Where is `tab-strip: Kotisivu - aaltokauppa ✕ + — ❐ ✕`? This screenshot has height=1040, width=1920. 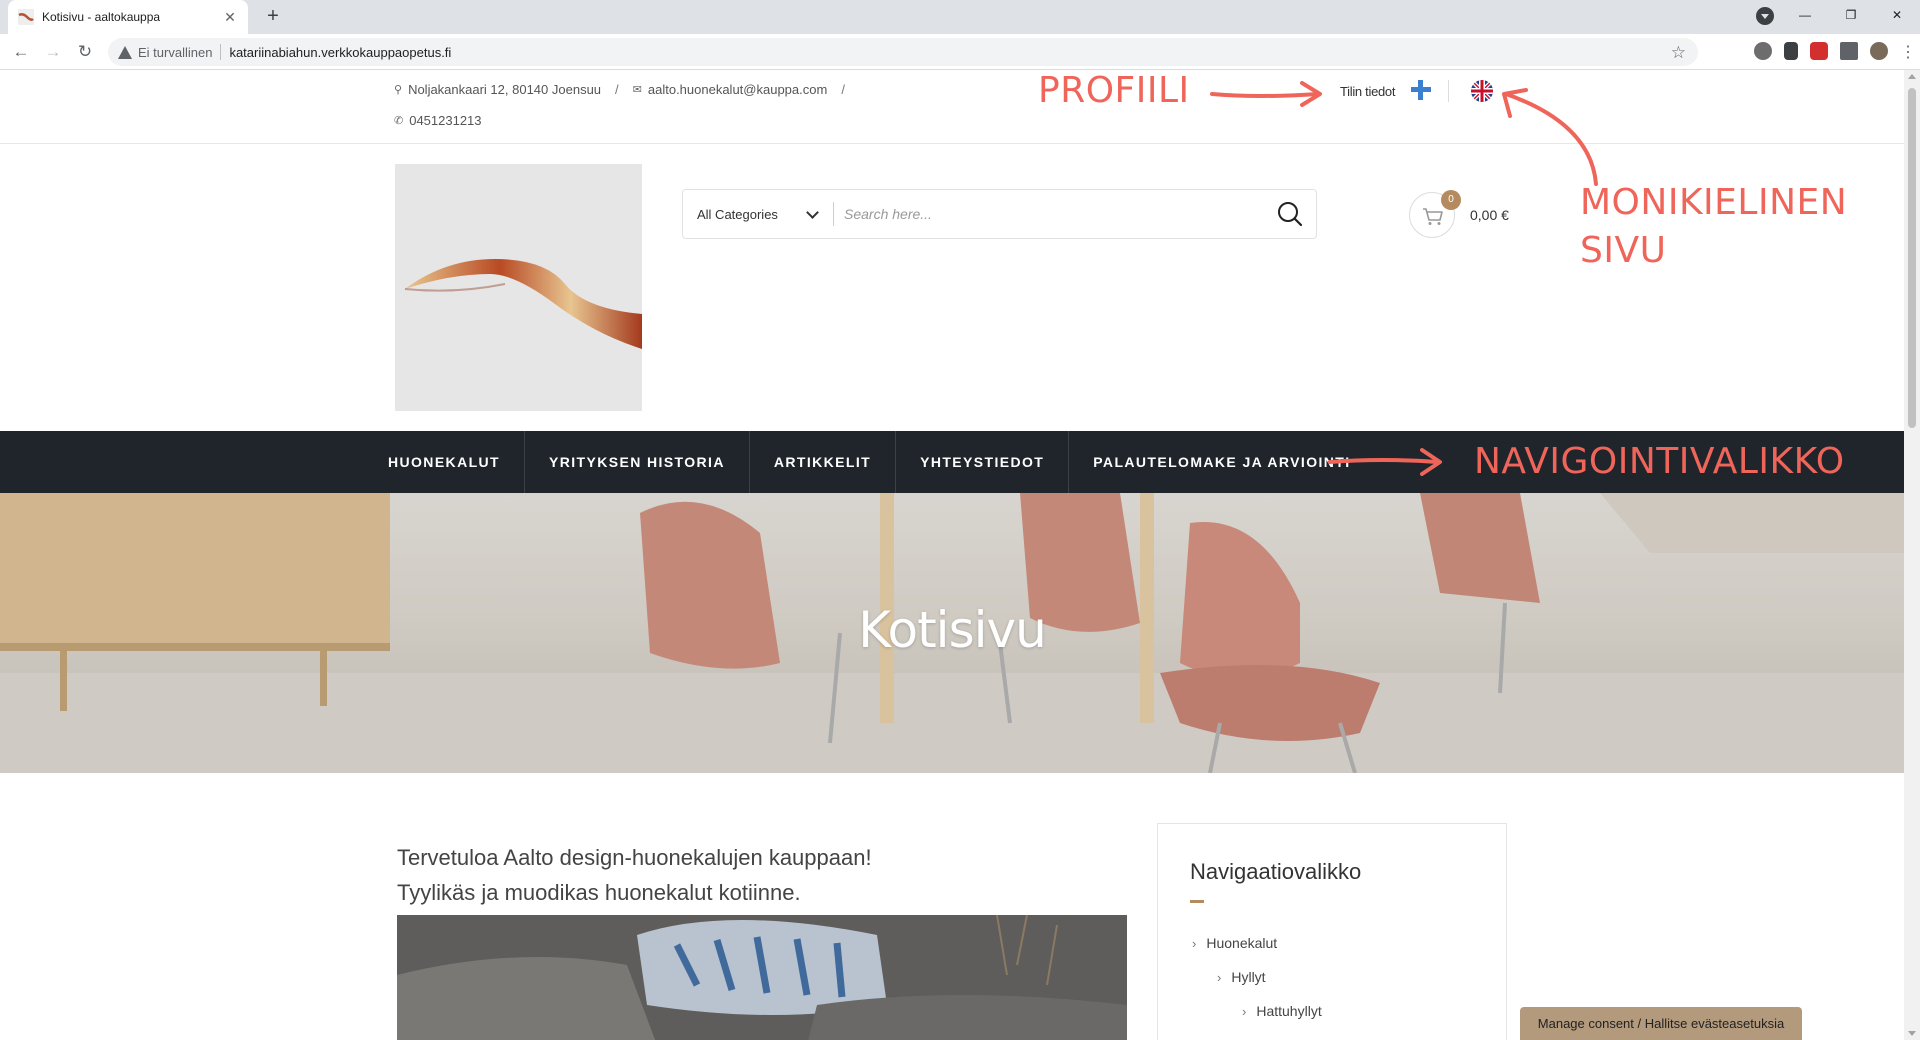
tab-strip: Kotisivu - aaltokauppa ✕ + — ❐ ✕ is located at coordinates (960, 17).